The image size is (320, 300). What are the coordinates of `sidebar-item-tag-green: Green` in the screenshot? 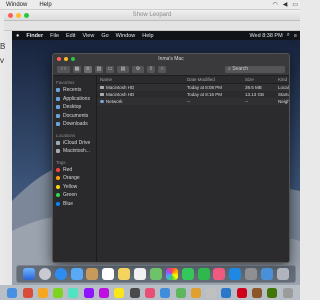 It's located at (74, 195).